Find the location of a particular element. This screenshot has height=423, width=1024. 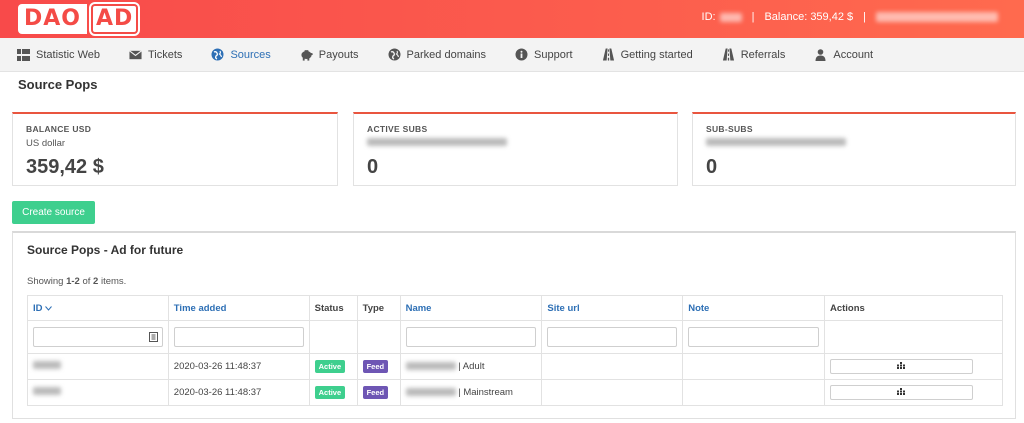

column-header-name: Name is located at coordinates (471, 308).